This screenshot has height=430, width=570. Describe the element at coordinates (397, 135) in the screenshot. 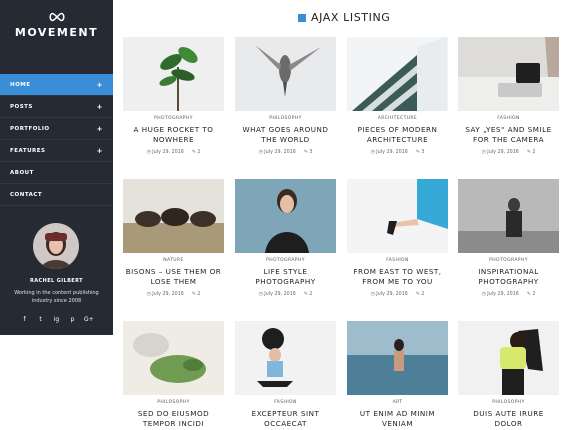

I see `post-title: PIECES OF MODERN ARCHITECTURE` at that location.